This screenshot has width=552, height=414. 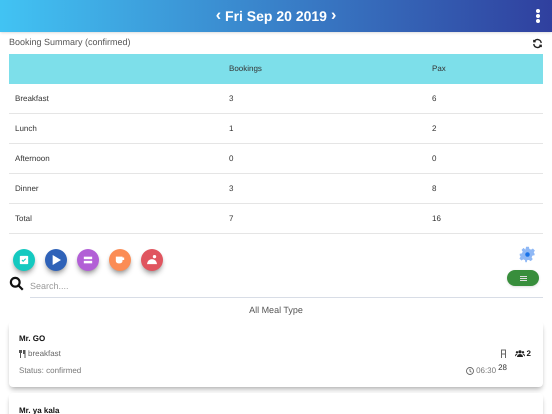 What do you see at coordinates (26, 128) in the screenshot?
I see `table-cell-text: Lunch` at bounding box center [26, 128].